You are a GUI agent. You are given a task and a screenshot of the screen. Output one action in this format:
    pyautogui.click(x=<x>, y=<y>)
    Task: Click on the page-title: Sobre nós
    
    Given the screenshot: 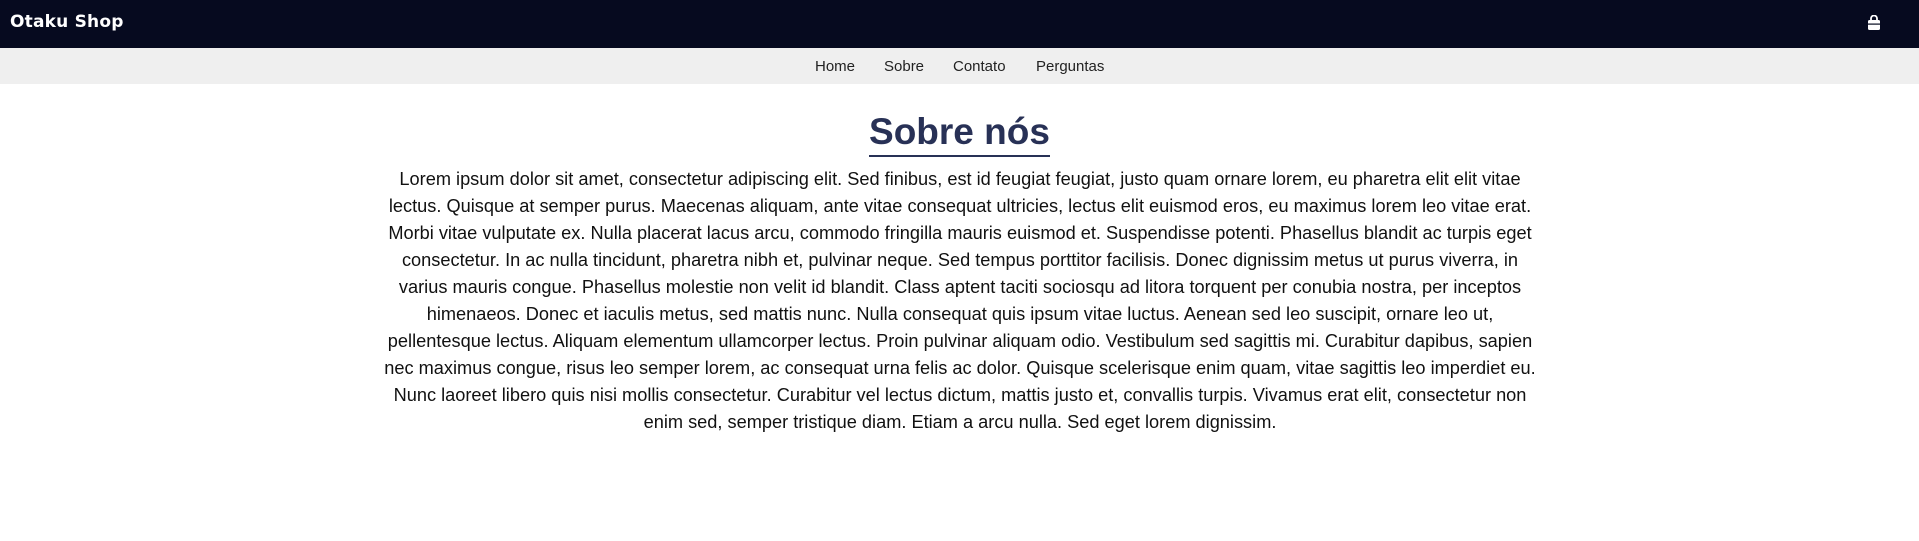 What is the action you would take?
    pyautogui.click(x=959, y=133)
    